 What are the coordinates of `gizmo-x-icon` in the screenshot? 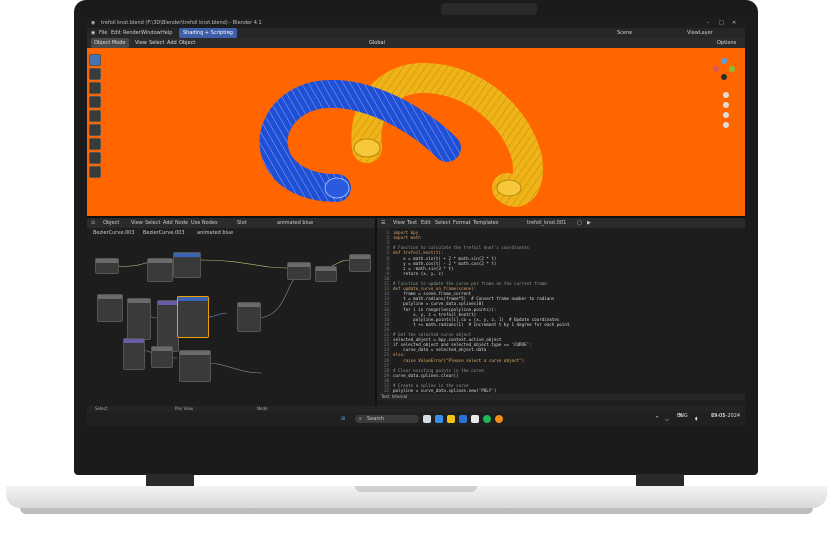 It's located at (716, 69).